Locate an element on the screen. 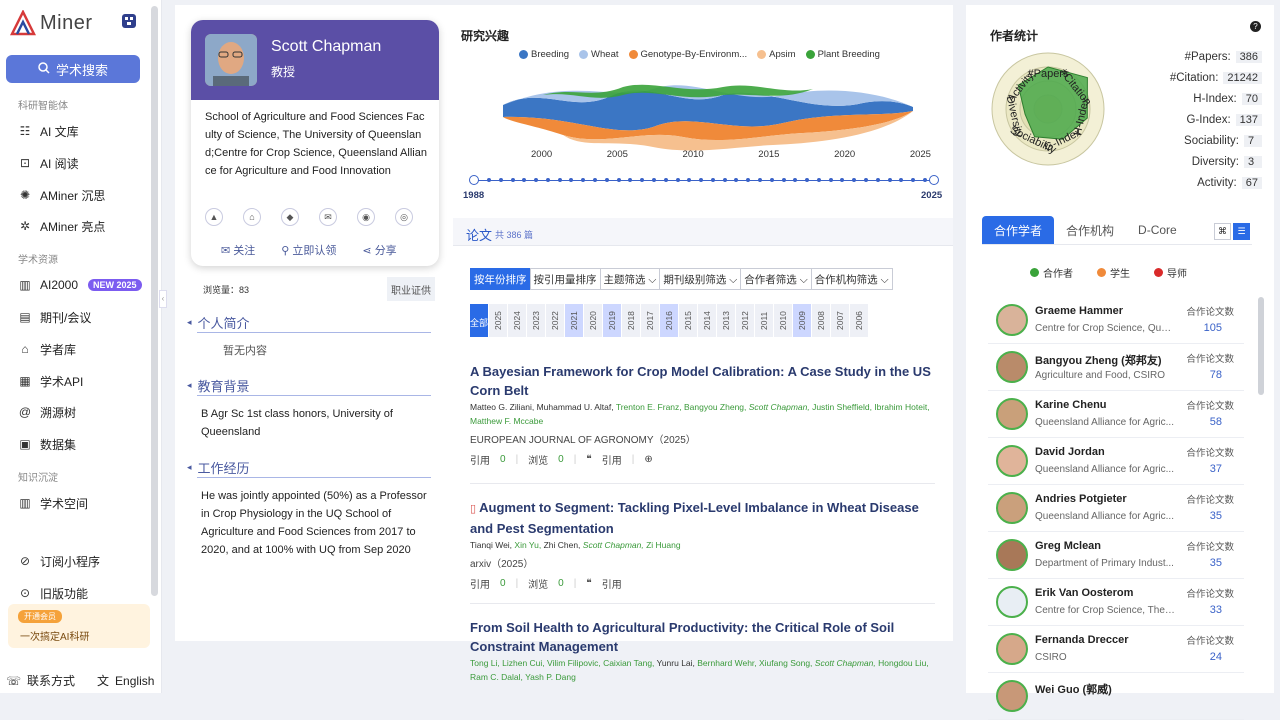 This screenshot has height=720, width=1280. year-button: 2015 is located at coordinates (688, 320).